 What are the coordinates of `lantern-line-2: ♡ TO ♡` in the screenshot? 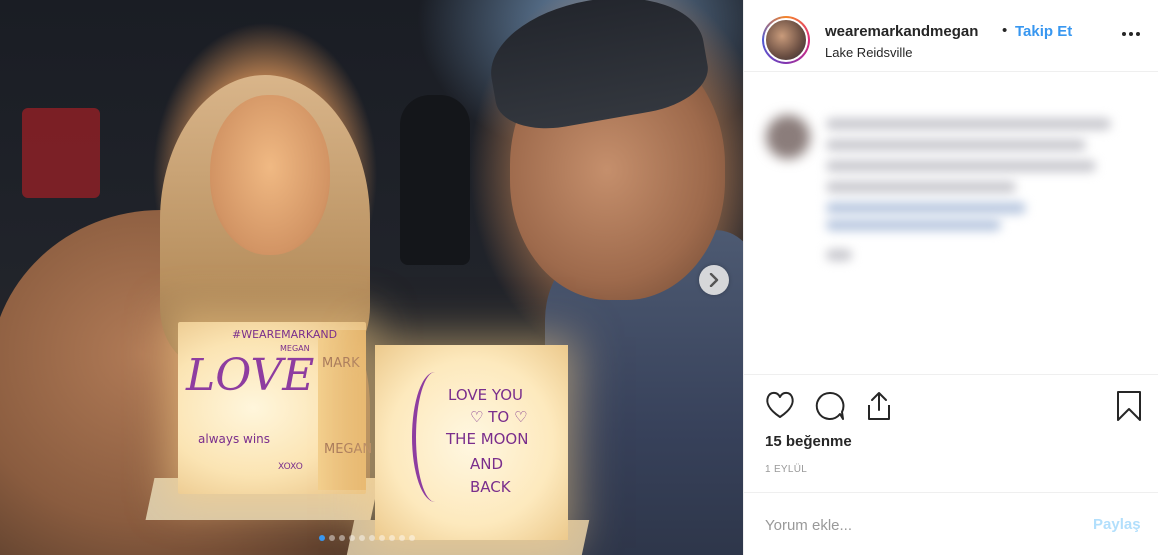 It's located at (499, 417).